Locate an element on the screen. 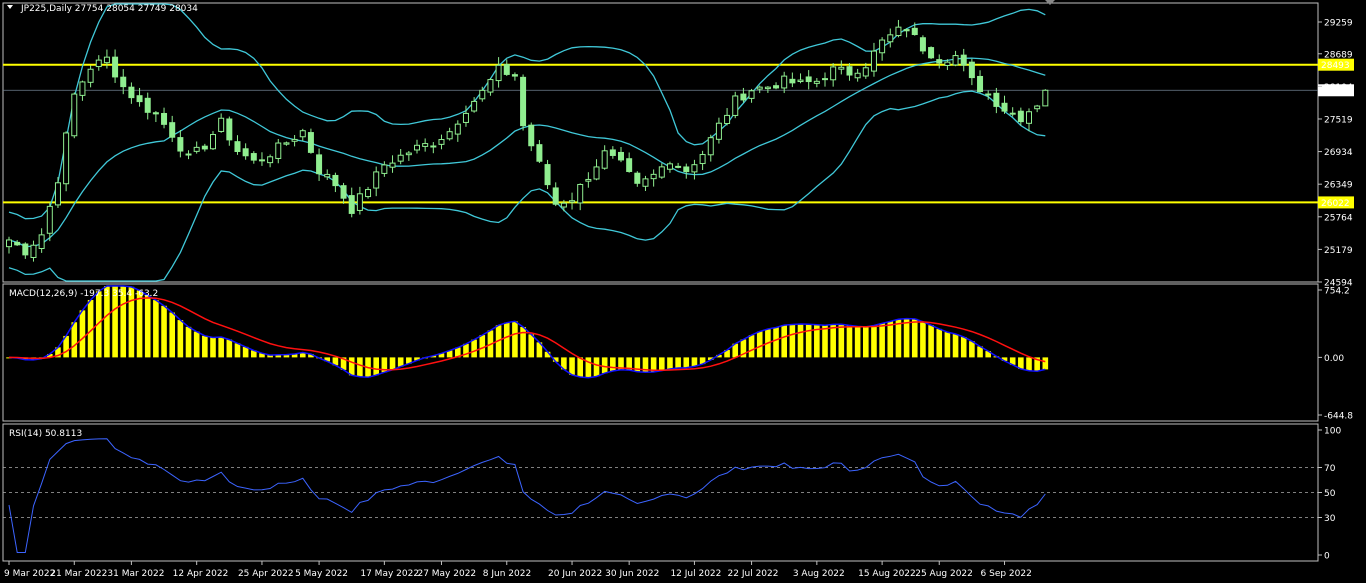 The width and height of the screenshot is (1366, 583). collapse-triangle-icon is located at coordinates (10, 7).